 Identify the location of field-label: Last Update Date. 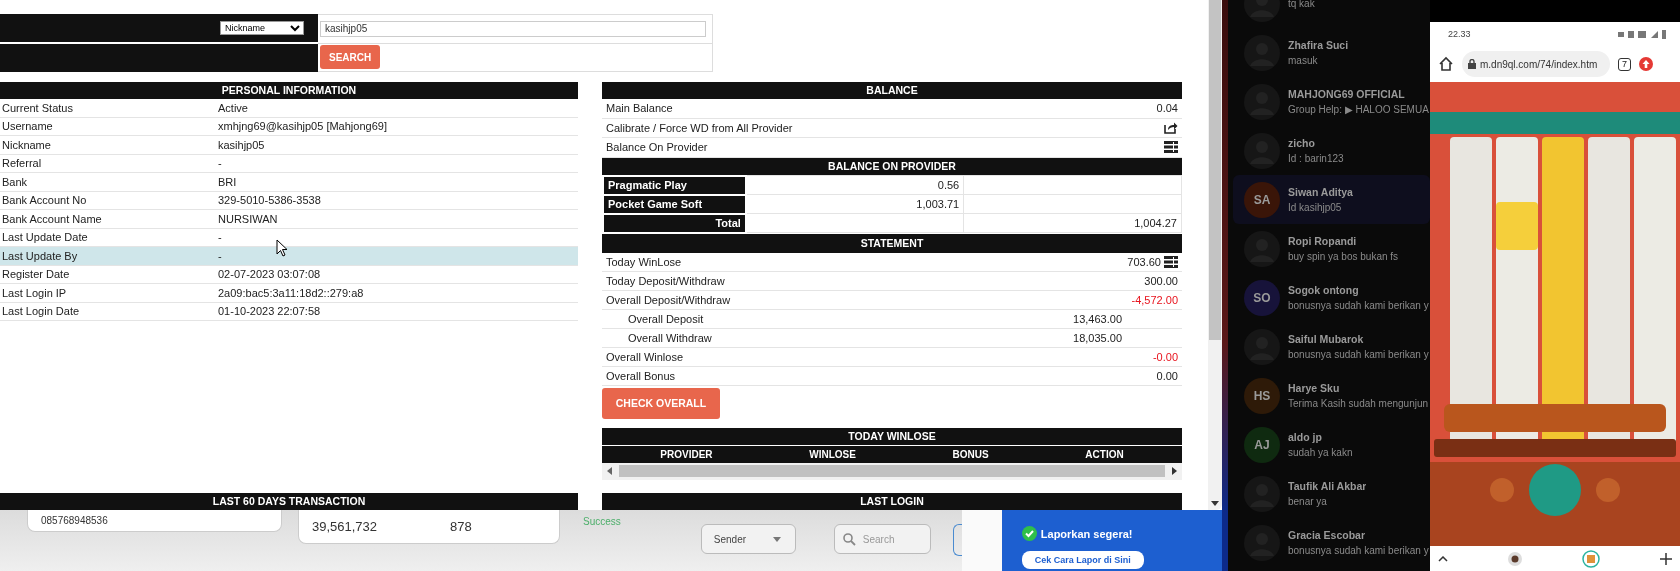
(45, 237).